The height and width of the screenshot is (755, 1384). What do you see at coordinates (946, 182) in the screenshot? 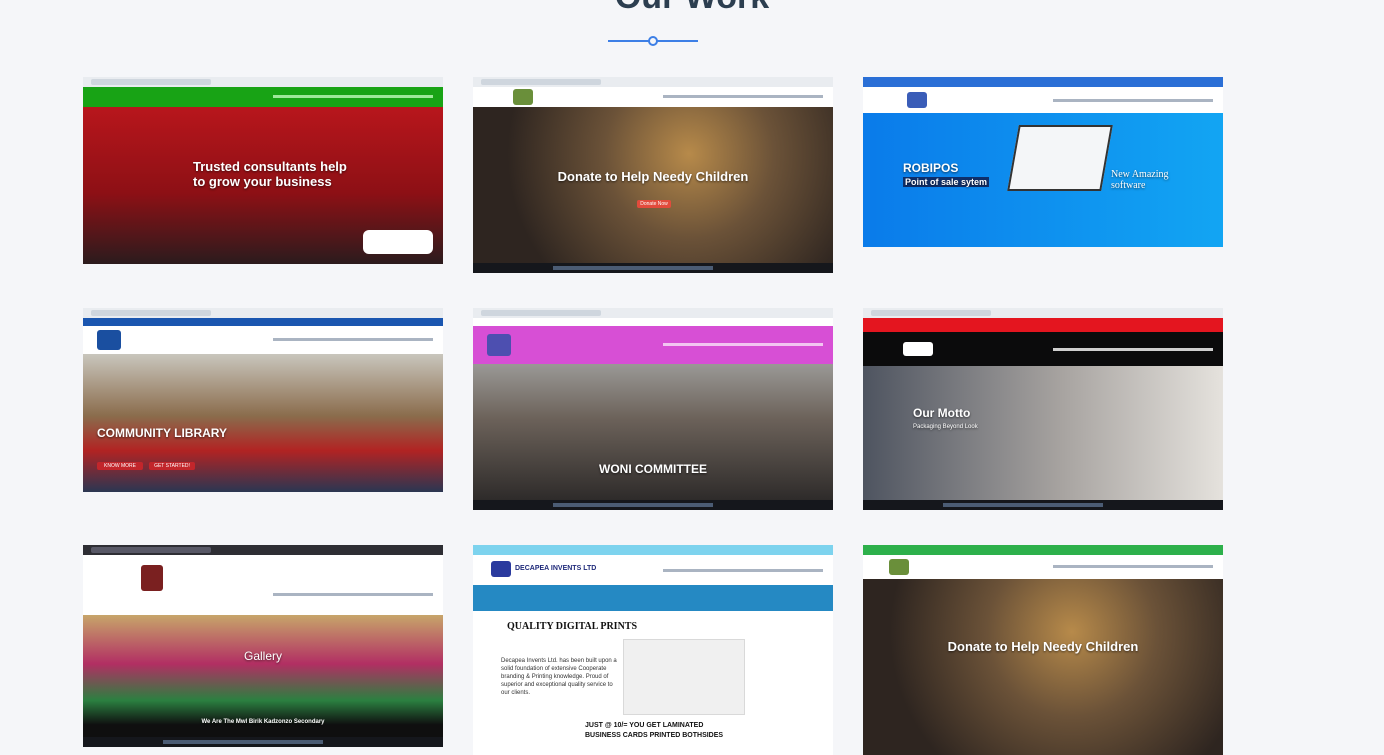
I see `hero-subtitle: Point of sale sytem` at bounding box center [946, 182].